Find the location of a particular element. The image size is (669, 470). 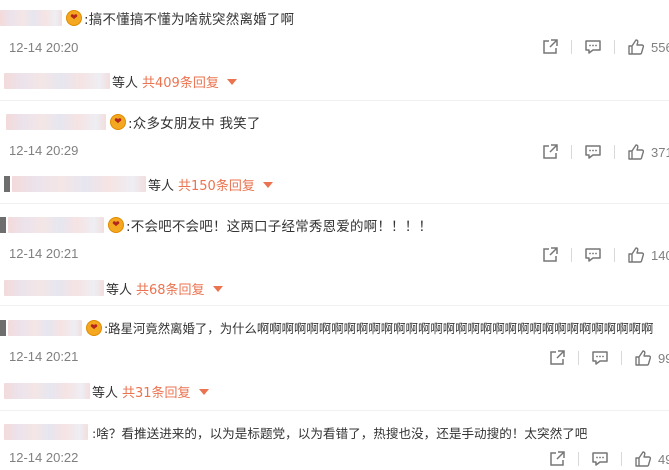

comment-5-header: :啥？看推送进来的，以为是标题党，以为看错了，热搜也没，还是手动搜的！太突然了吧 is located at coordinates (293, 432).